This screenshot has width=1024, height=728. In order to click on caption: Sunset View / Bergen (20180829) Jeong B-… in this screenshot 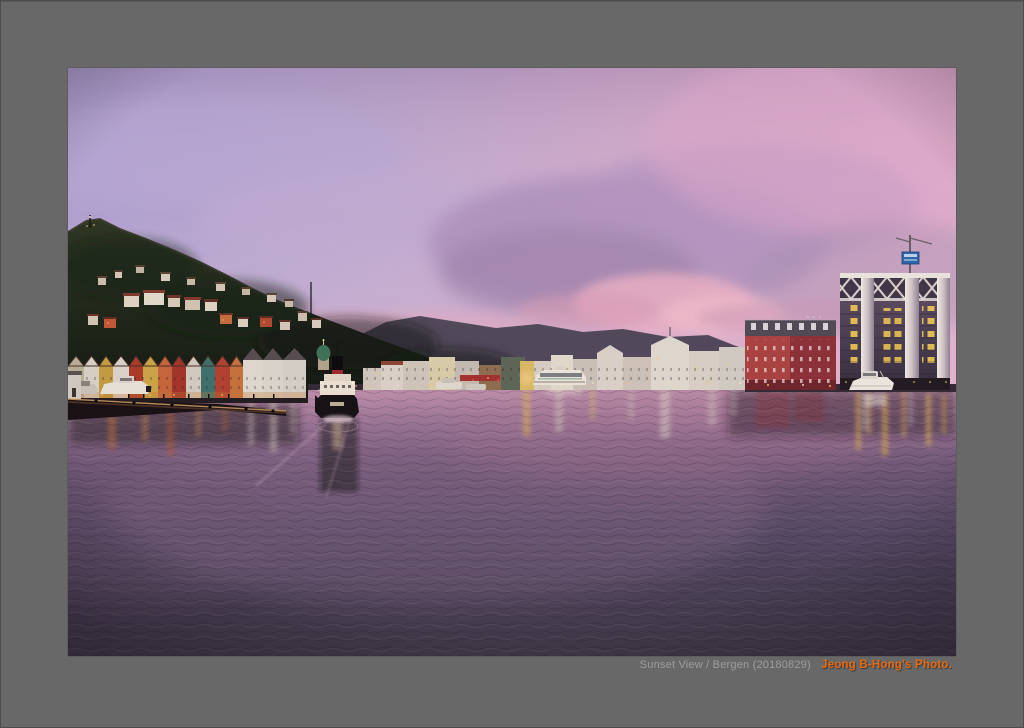, I will do `click(796, 665)`.